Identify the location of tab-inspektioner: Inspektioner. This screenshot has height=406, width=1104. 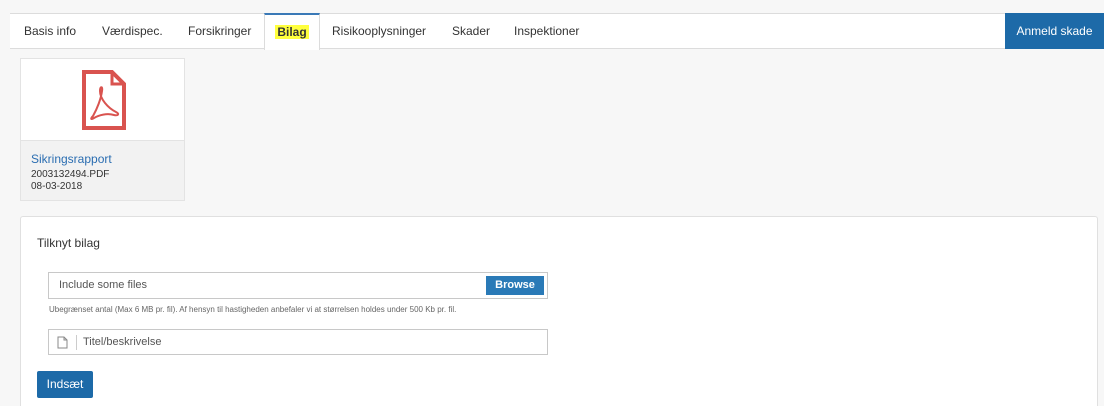
(546, 31).